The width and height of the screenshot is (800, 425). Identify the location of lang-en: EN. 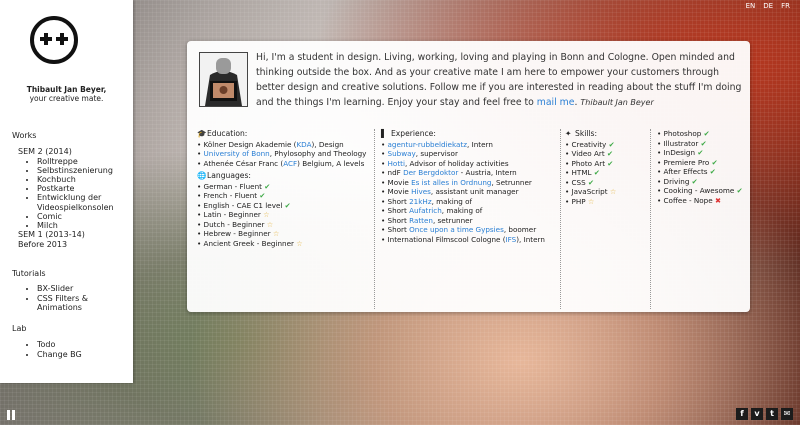
(751, 6).